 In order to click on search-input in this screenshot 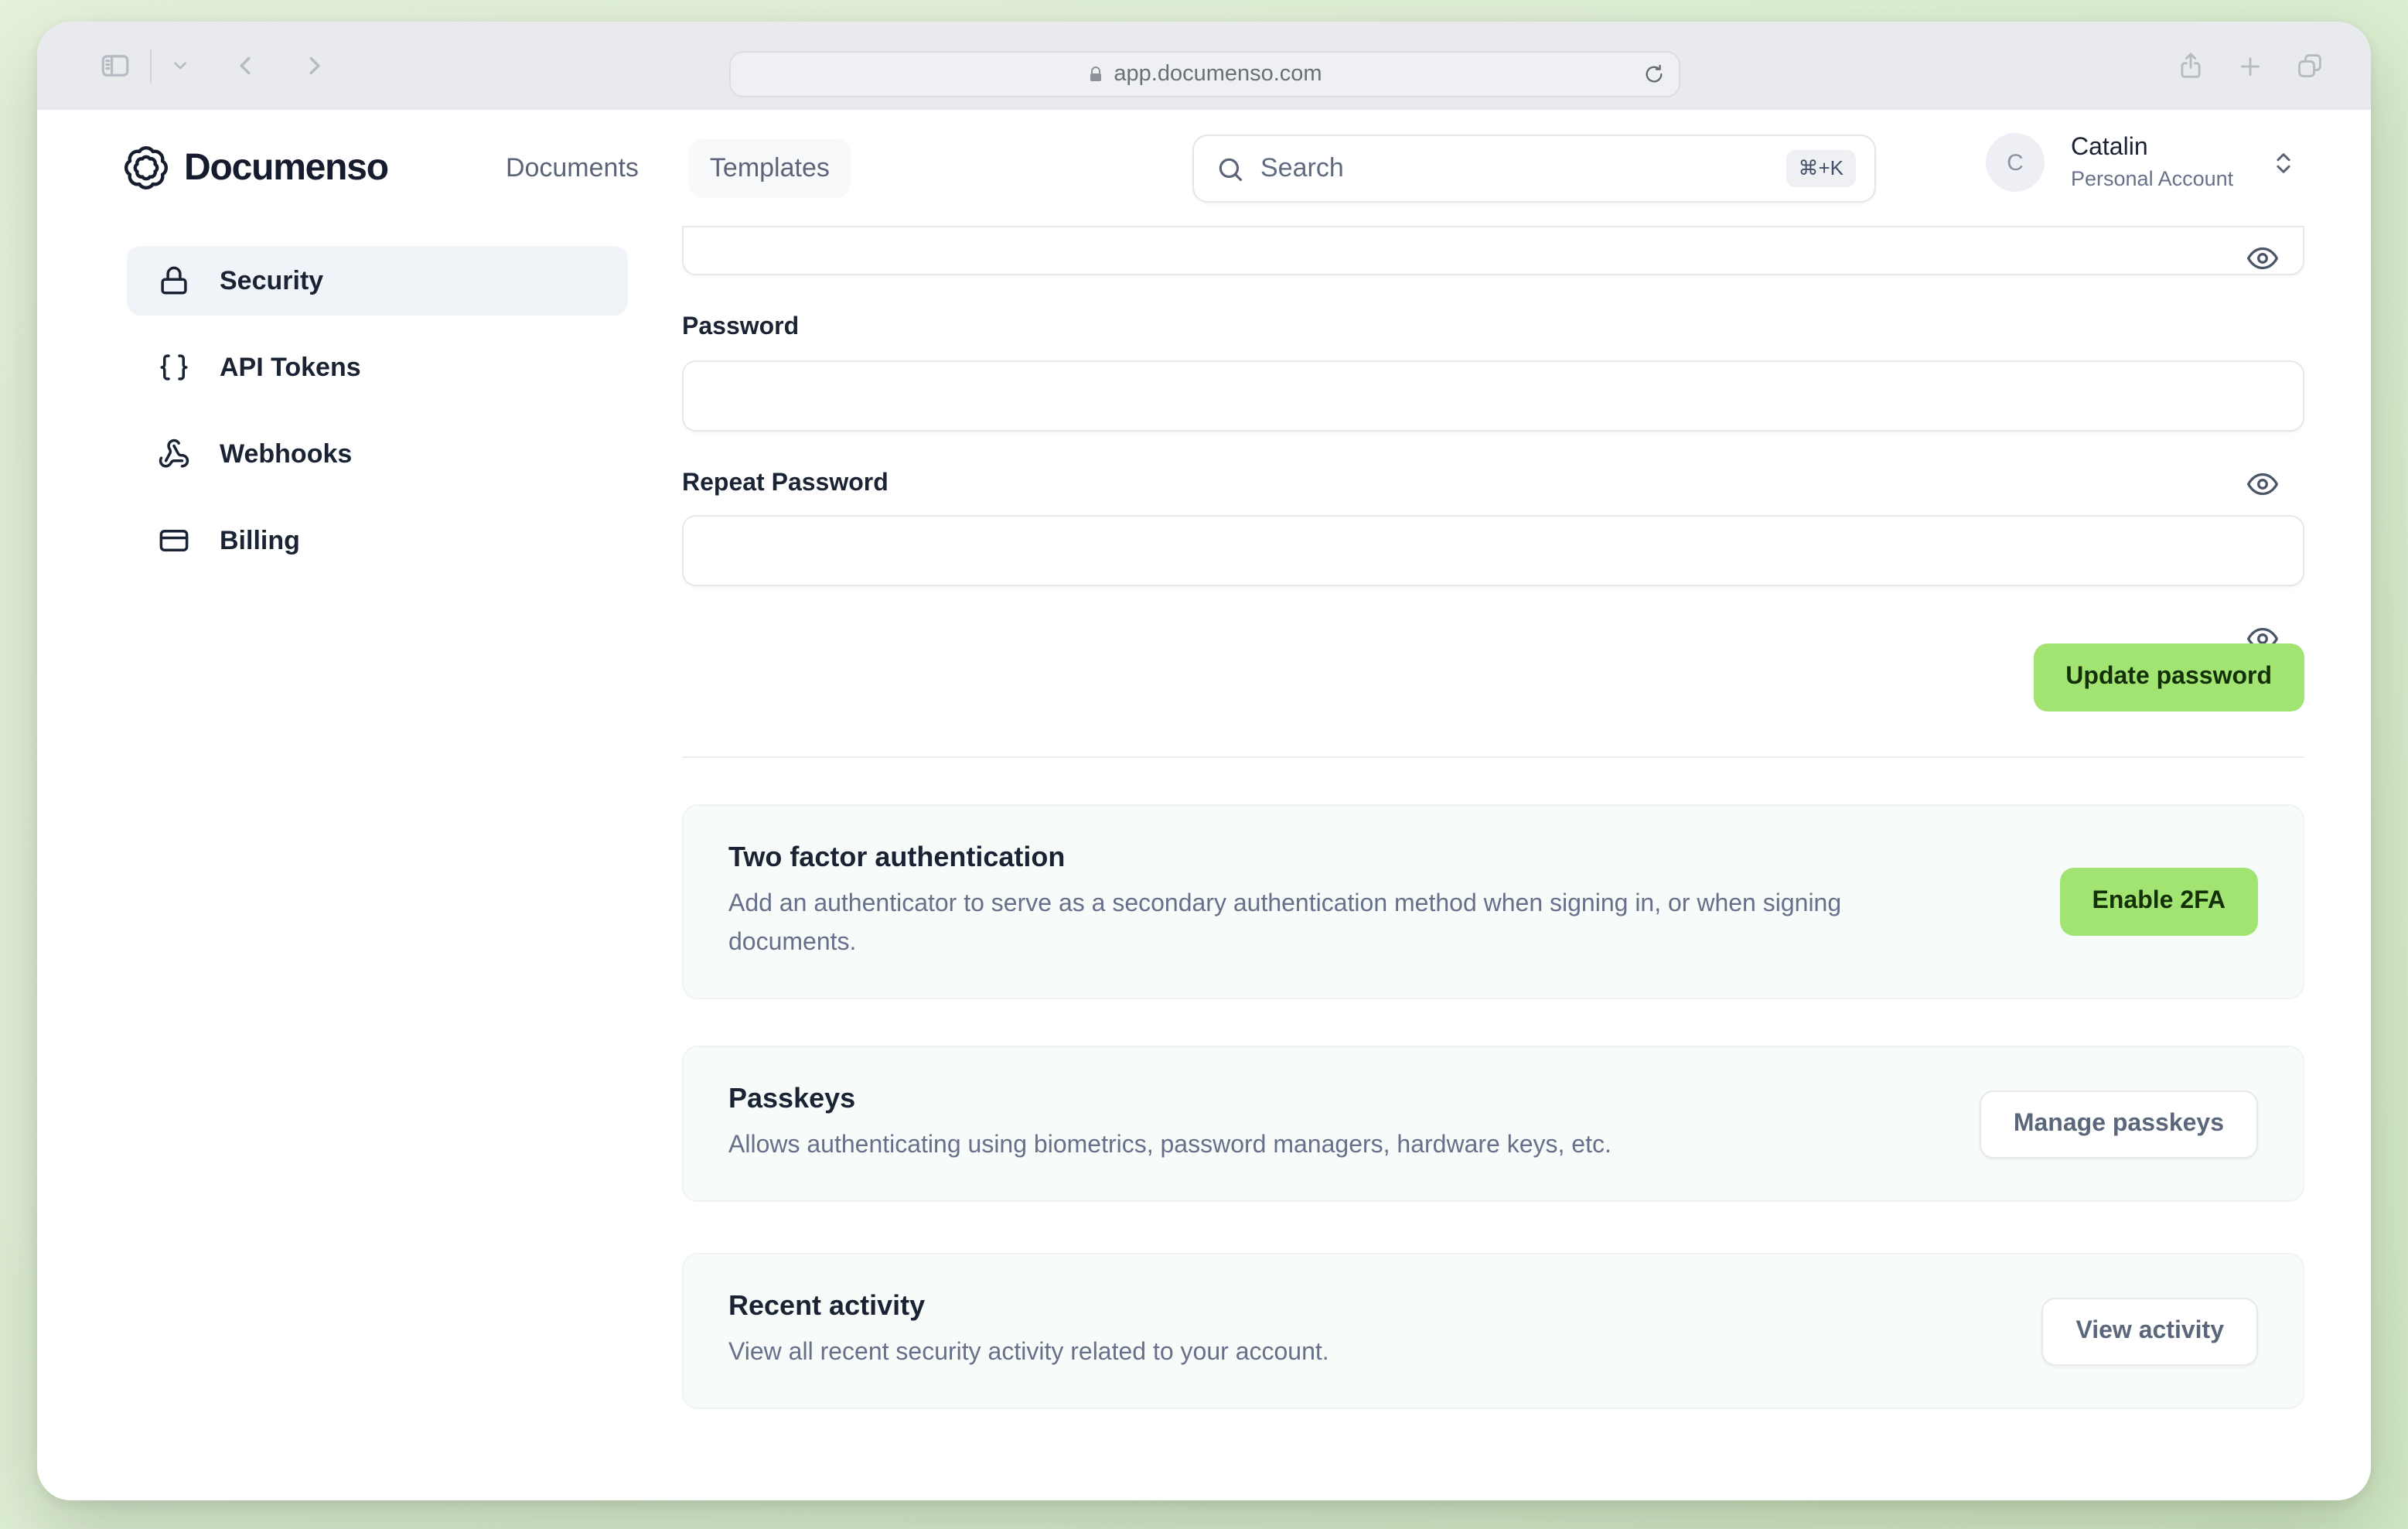, I will do `click(1523, 169)`.